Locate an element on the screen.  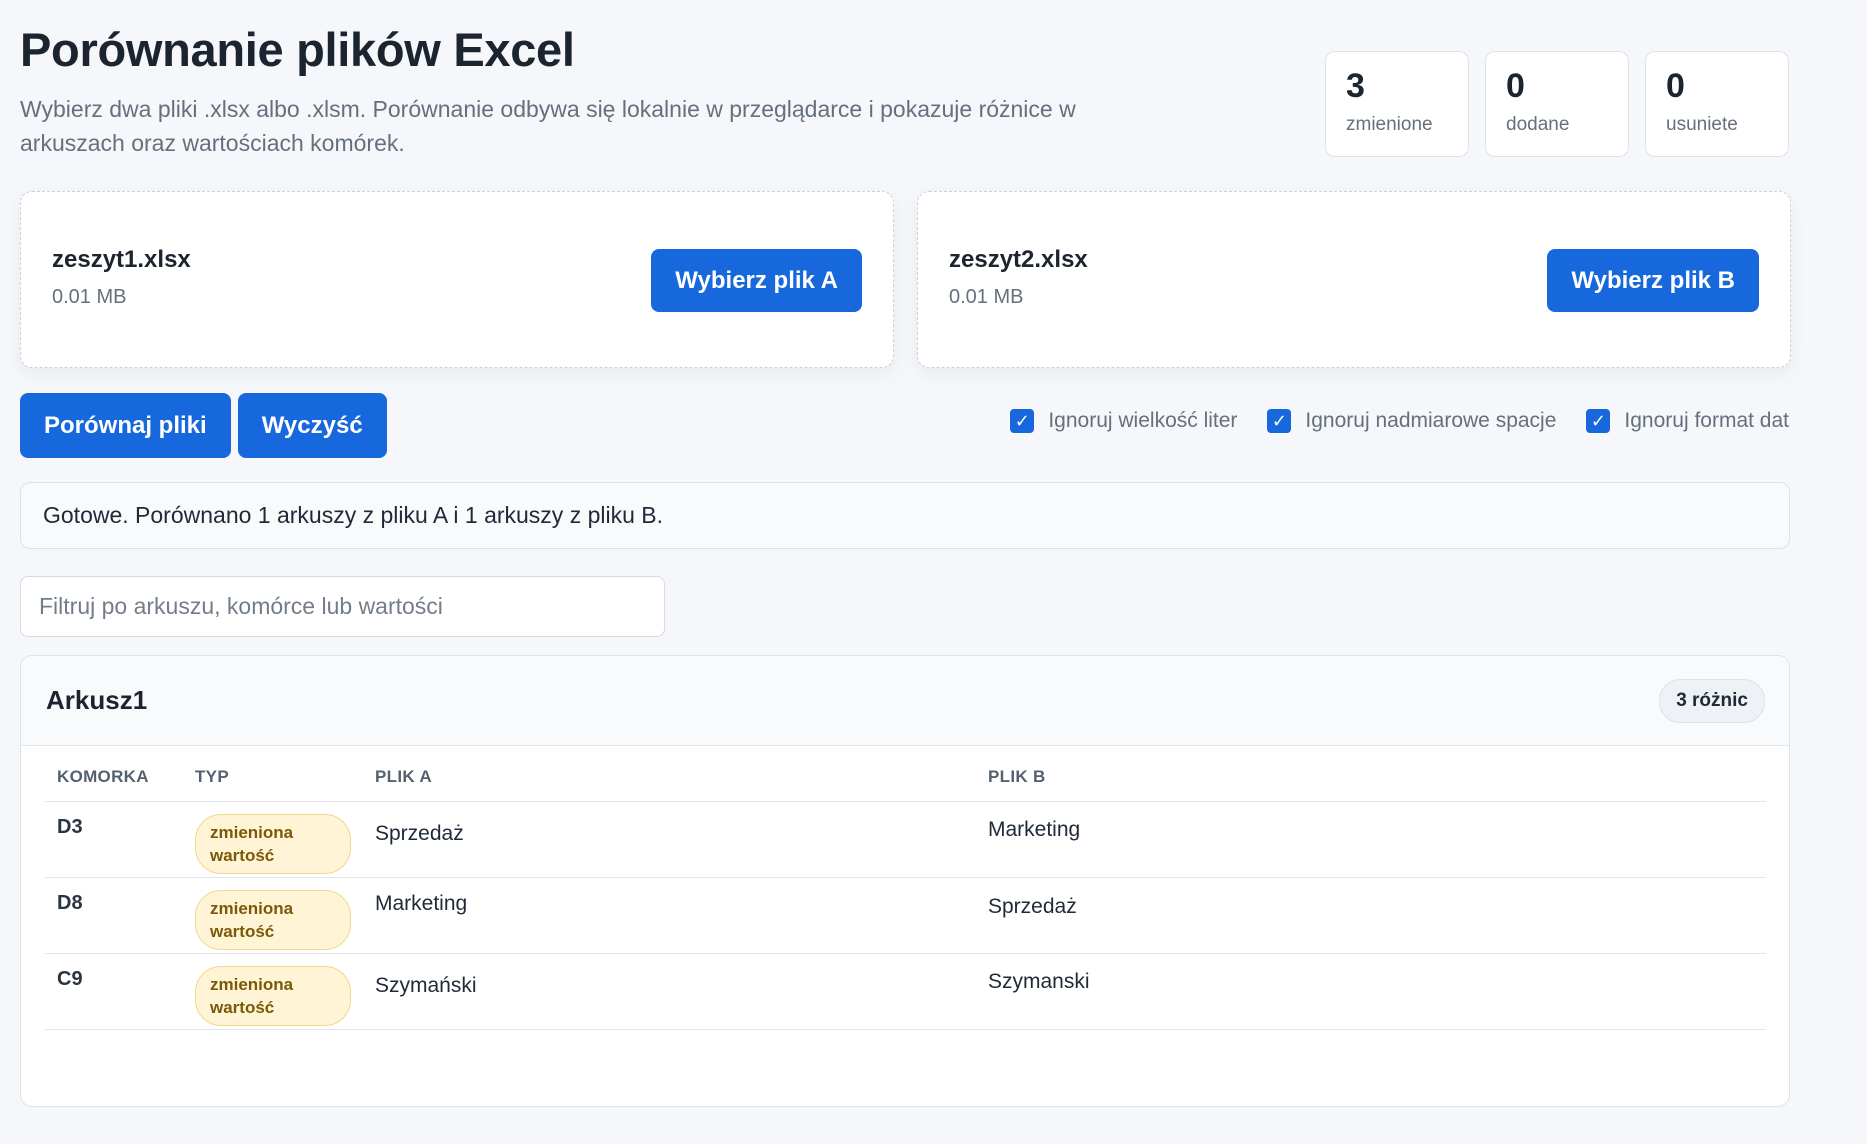
column-header-file-a: PLIK A is located at coordinates (669, 784).